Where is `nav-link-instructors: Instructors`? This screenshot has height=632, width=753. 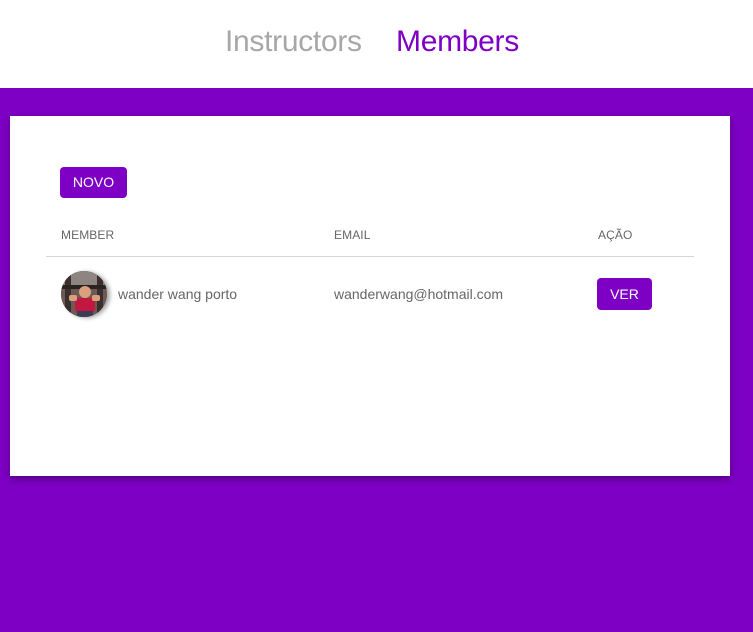 nav-link-instructors: Instructors is located at coordinates (293, 42).